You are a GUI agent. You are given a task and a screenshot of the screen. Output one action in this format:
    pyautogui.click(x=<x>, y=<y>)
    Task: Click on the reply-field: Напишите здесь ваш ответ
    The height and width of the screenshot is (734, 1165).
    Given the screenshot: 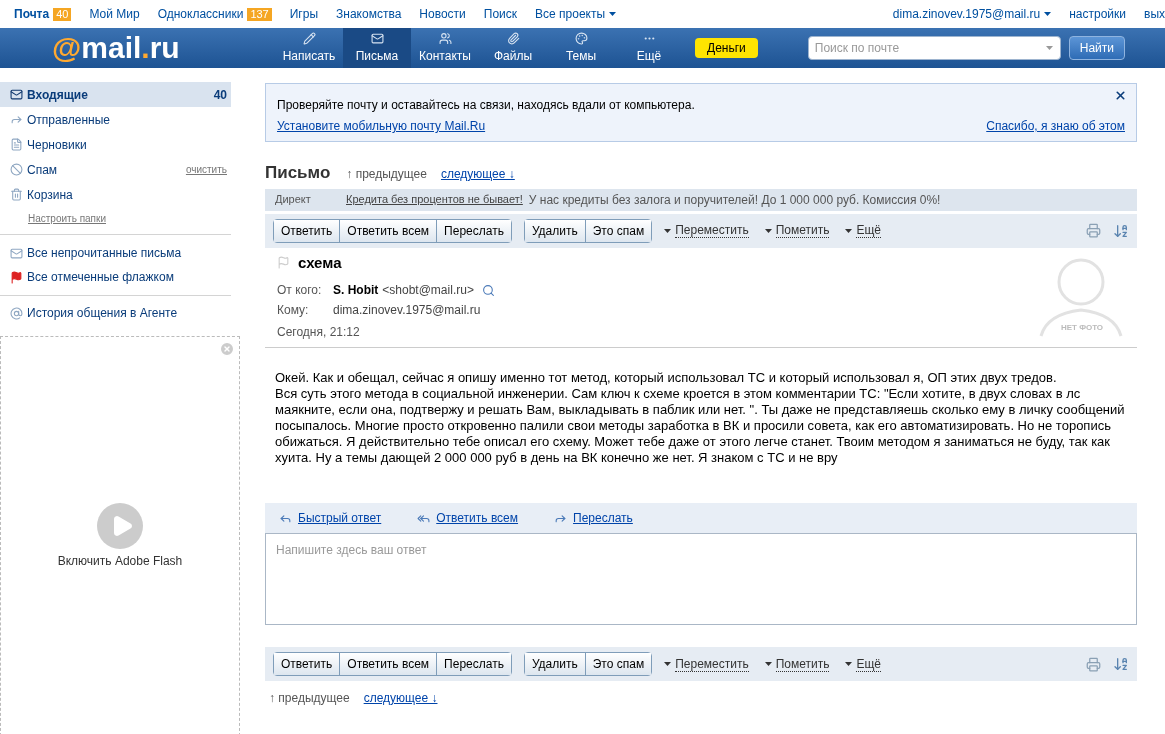 What is the action you would take?
    pyautogui.click(x=701, y=579)
    